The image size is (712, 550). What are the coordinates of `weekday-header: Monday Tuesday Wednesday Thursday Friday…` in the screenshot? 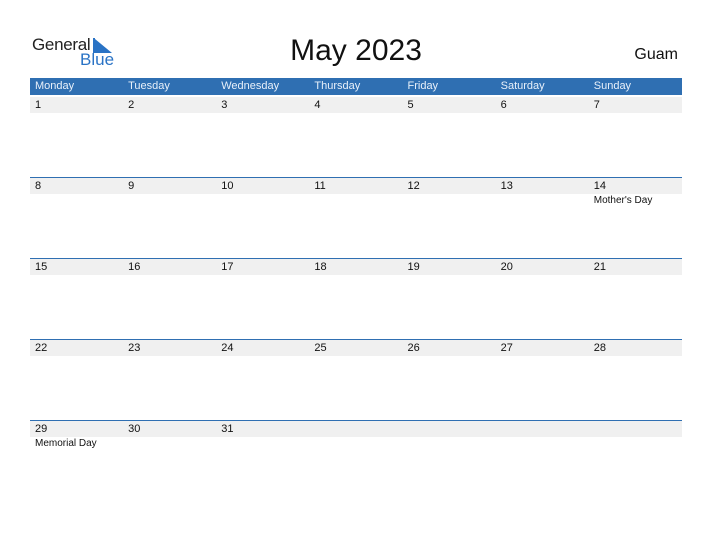 It's located at (356, 86).